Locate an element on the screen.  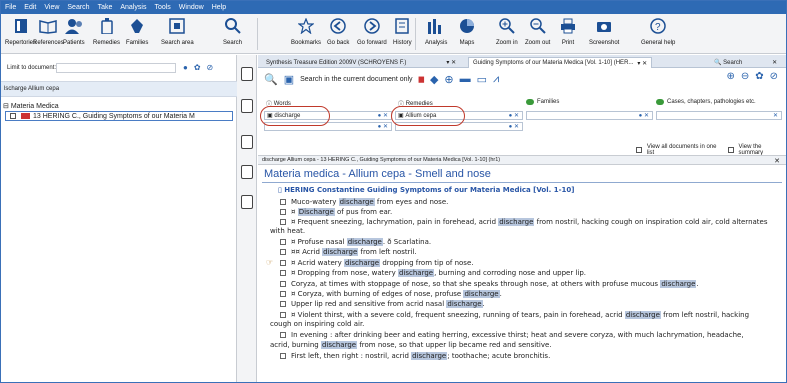
families-button: Families is located at coordinates (137, 31).